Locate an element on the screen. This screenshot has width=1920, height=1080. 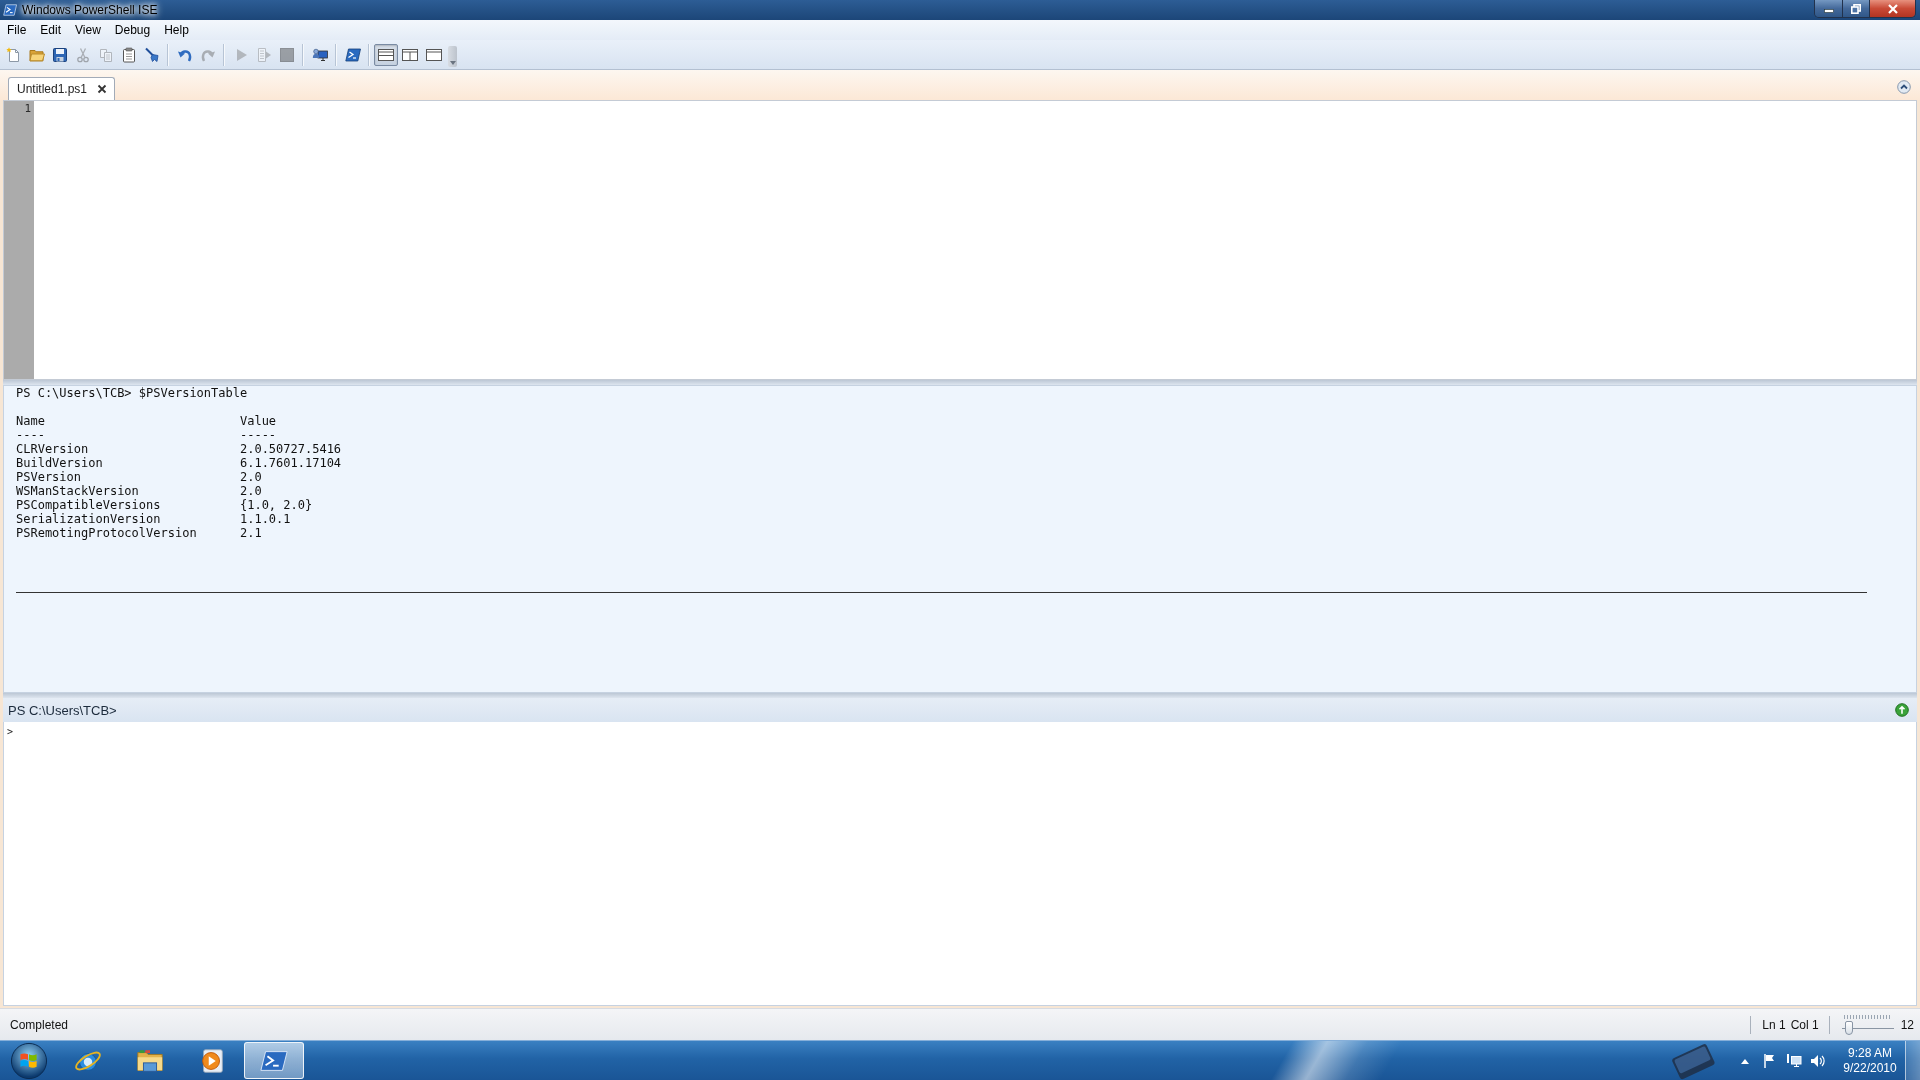
input-prompt: > is located at coordinates (10, 731).